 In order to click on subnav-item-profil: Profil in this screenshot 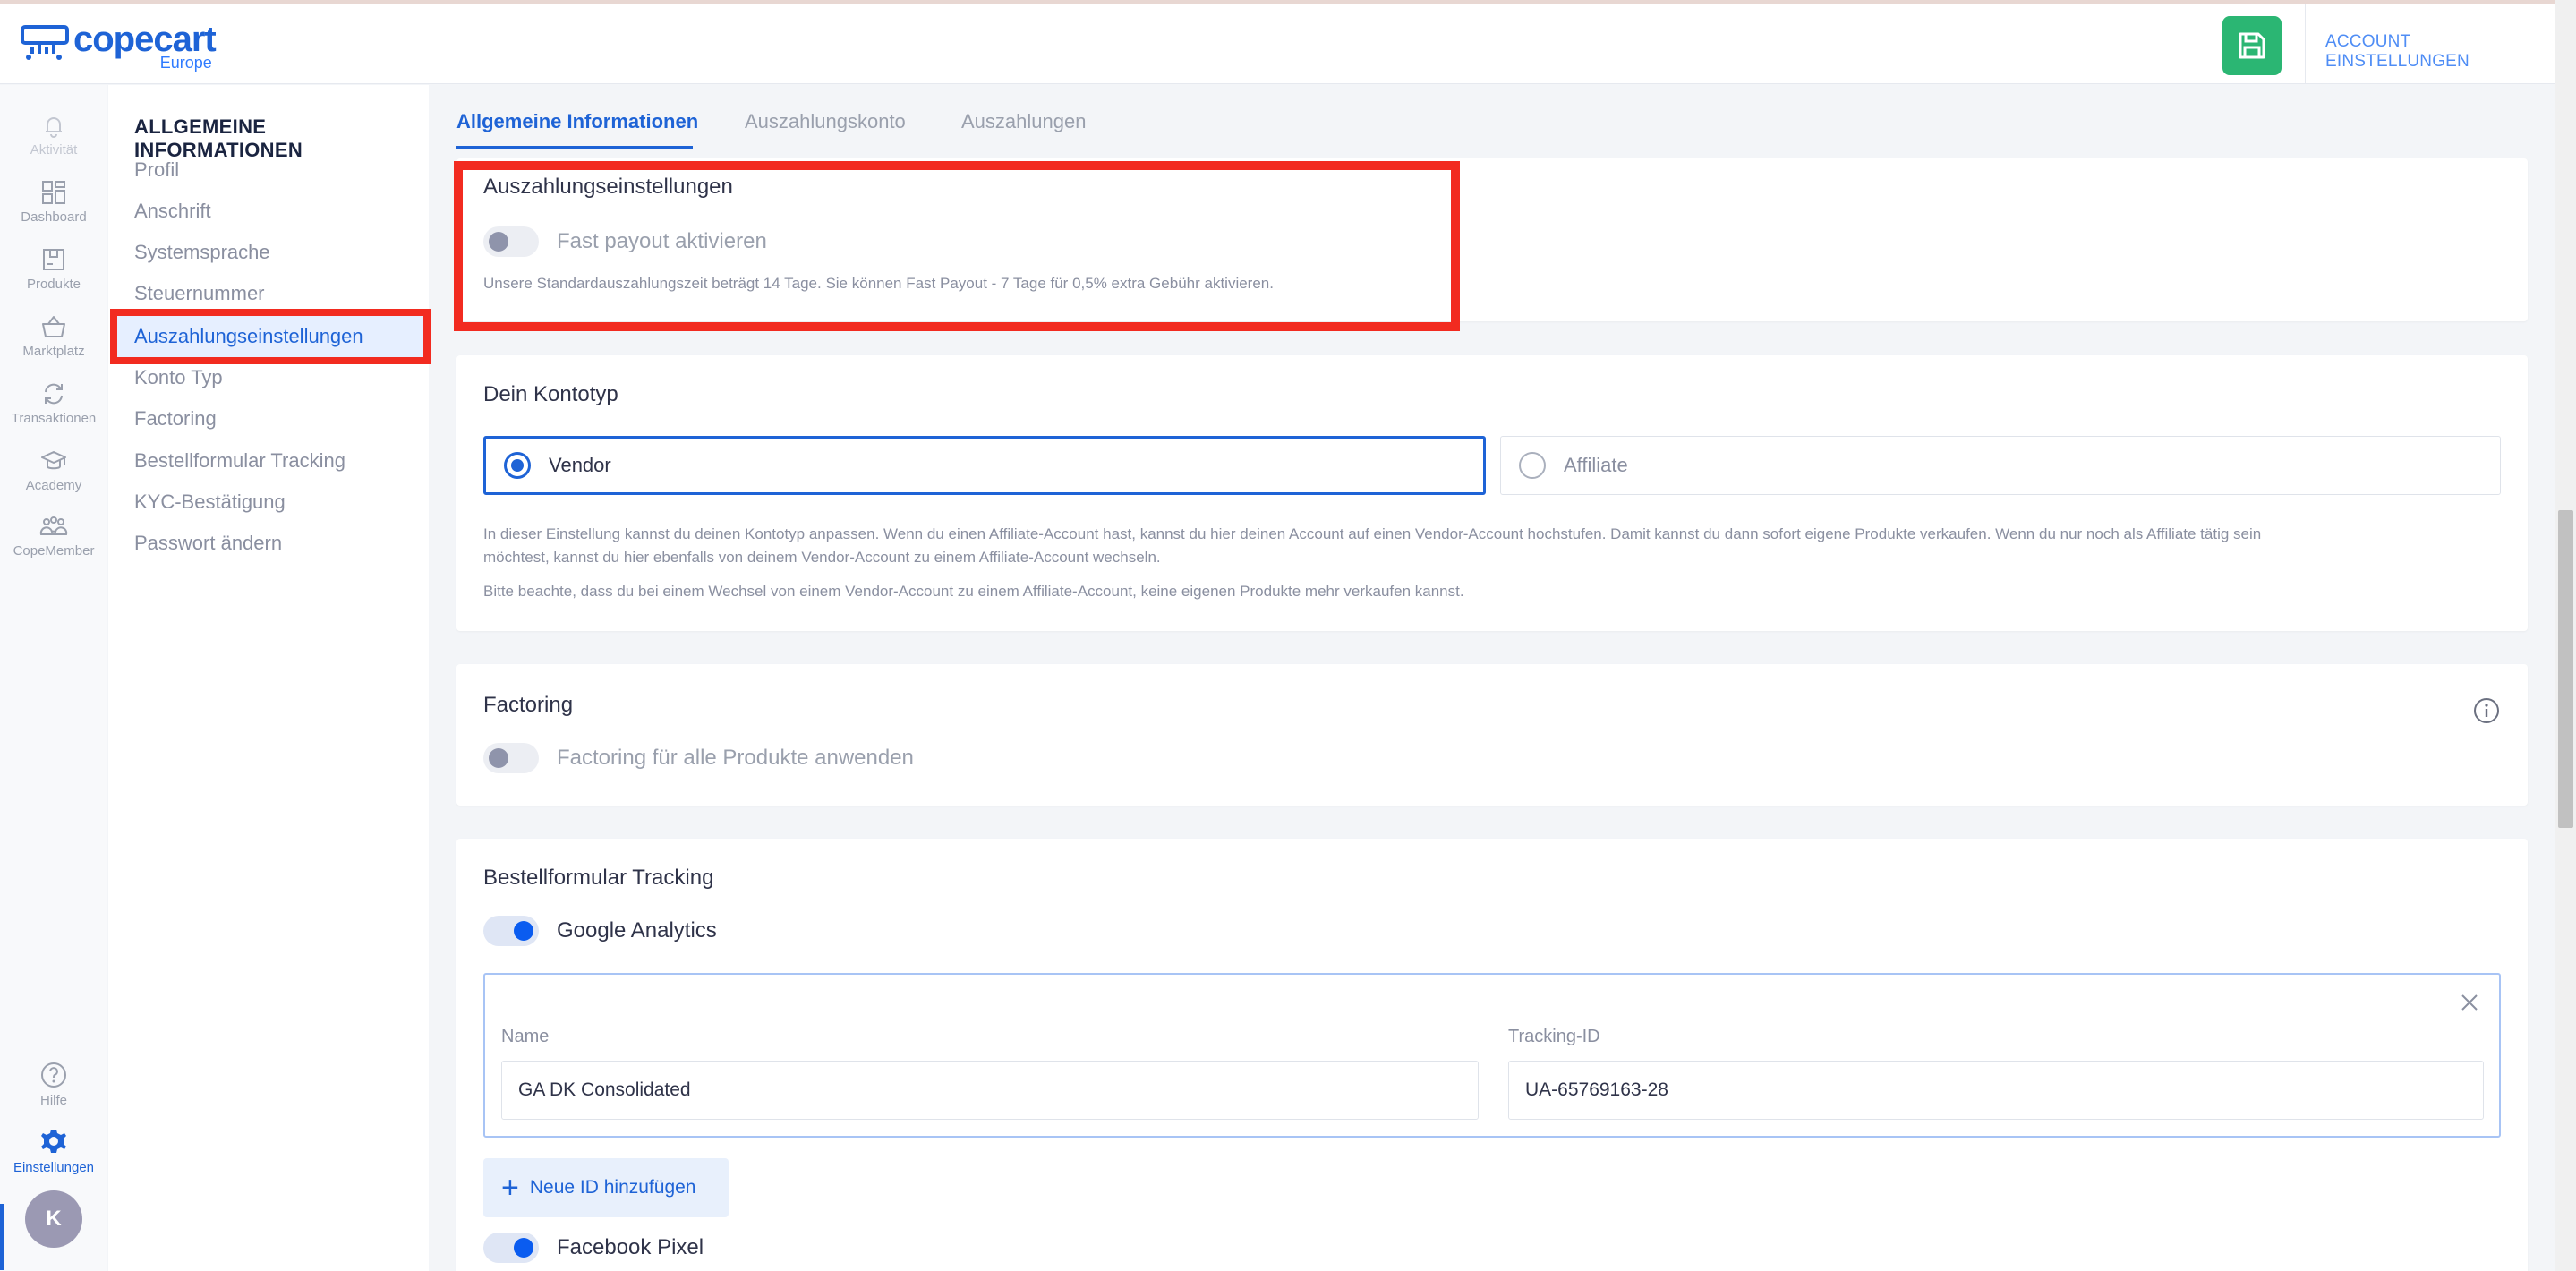, I will do `click(156, 170)`.